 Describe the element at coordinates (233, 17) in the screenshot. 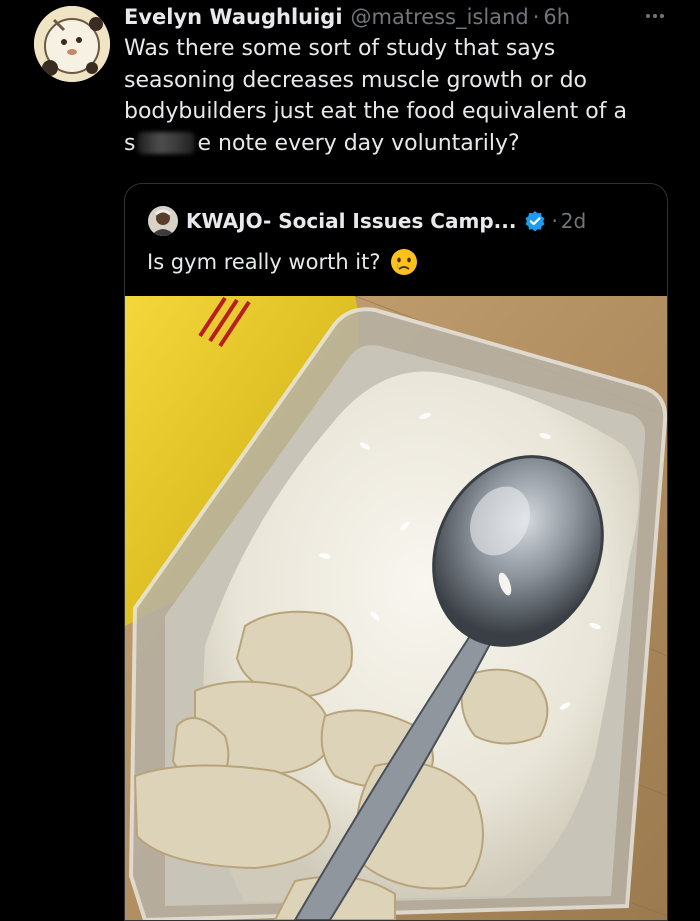

I see `author-display-name: Evelyn Waughluigi` at that location.